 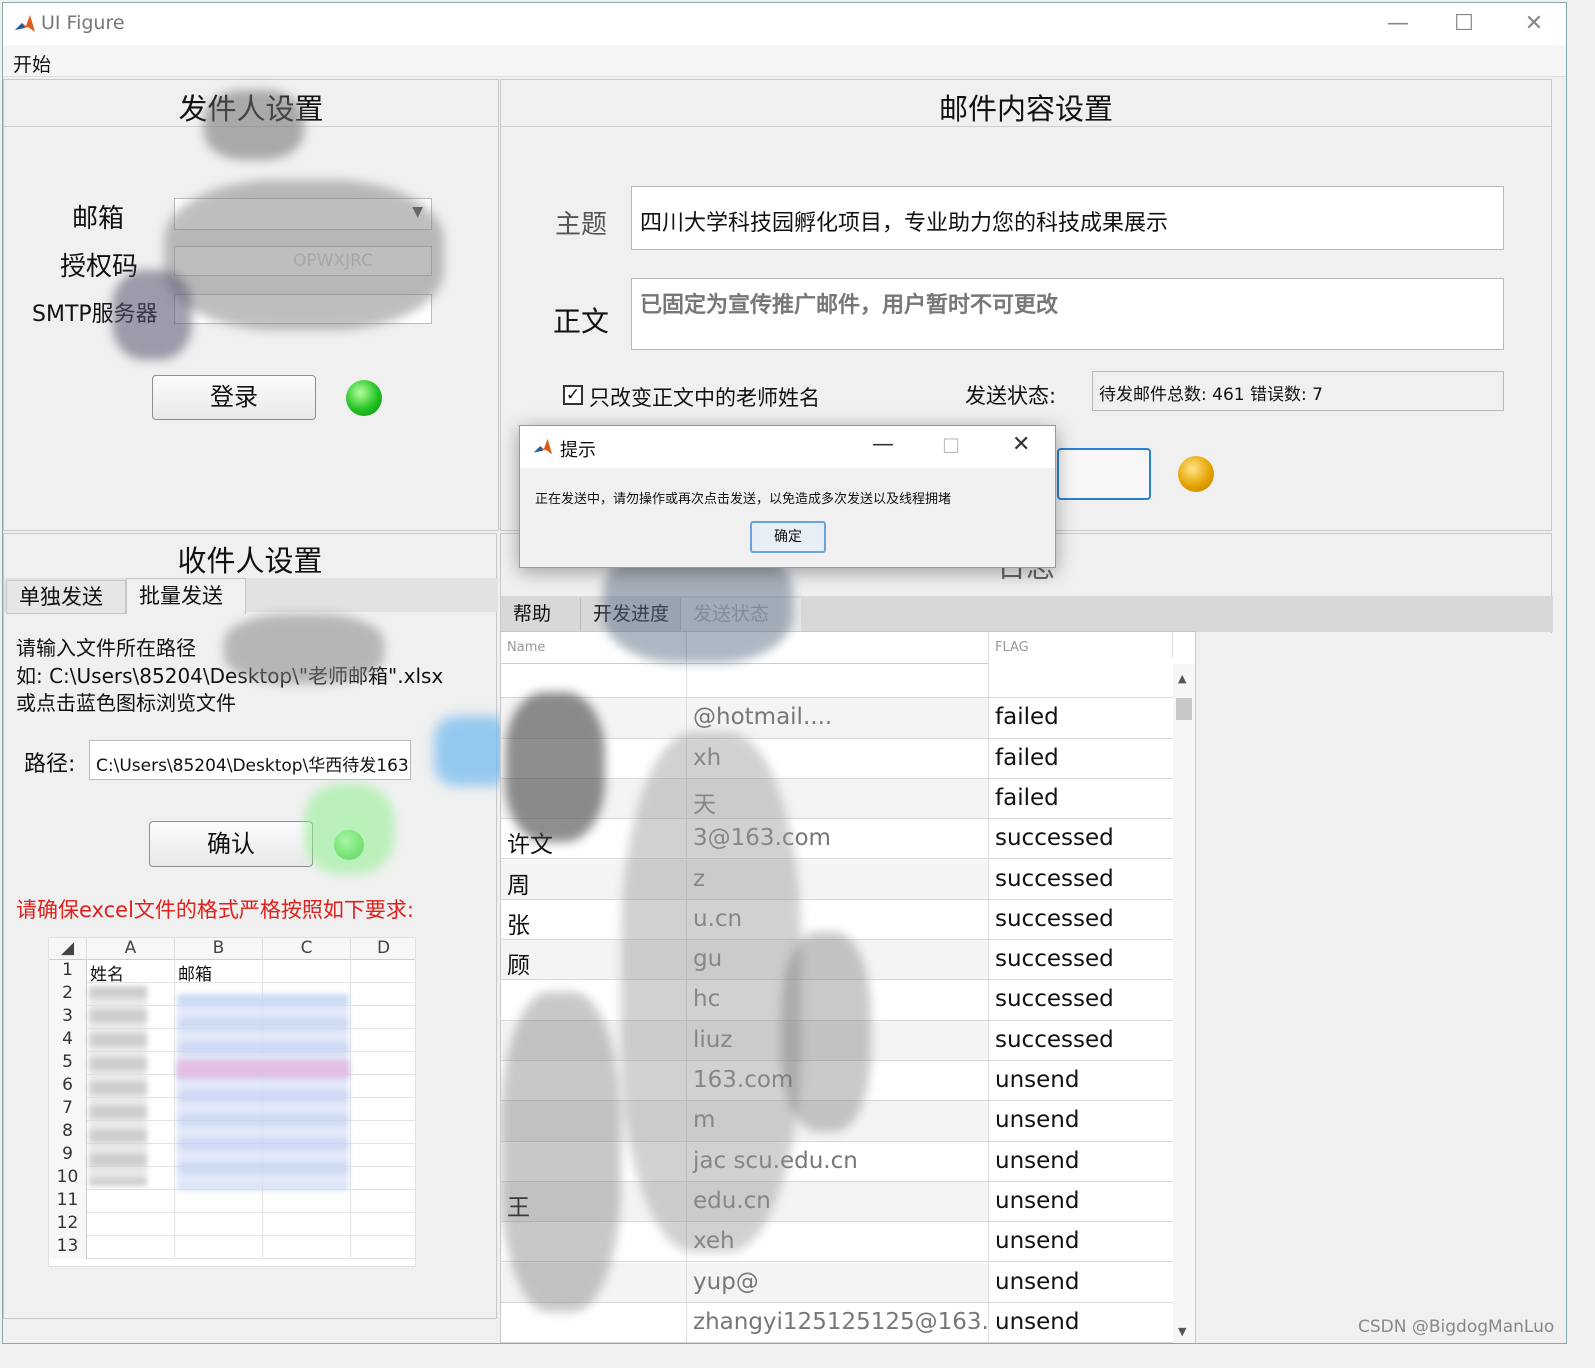 What do you see at coordinates (1021, 444) in the screenshot?
I see `dialog-close-button: ✕` at bounding box center [1021, 444].